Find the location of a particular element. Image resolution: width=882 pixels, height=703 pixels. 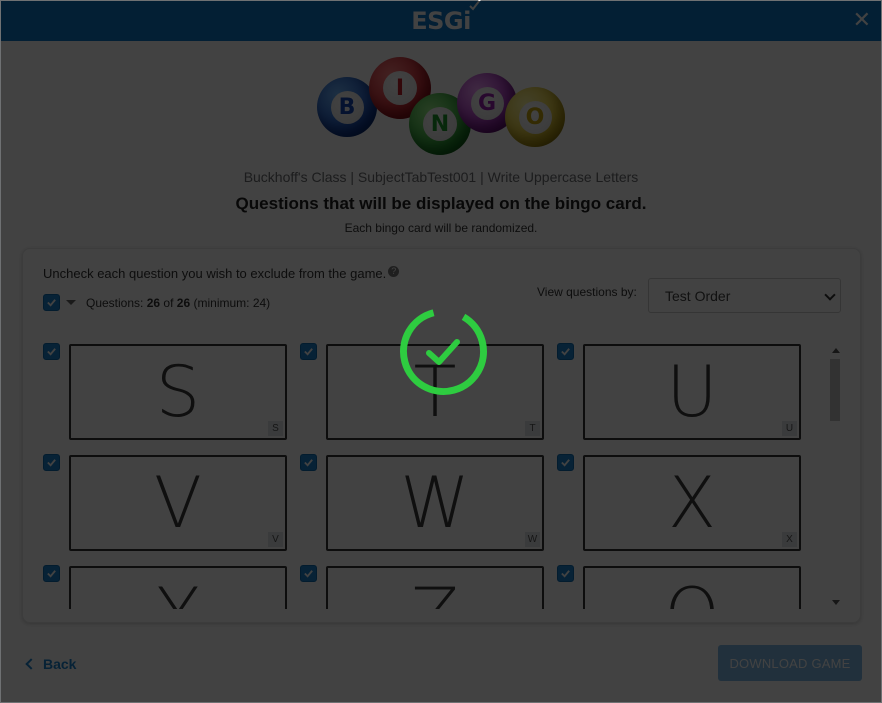

question-letter: X is located at coordinates (692, 503).